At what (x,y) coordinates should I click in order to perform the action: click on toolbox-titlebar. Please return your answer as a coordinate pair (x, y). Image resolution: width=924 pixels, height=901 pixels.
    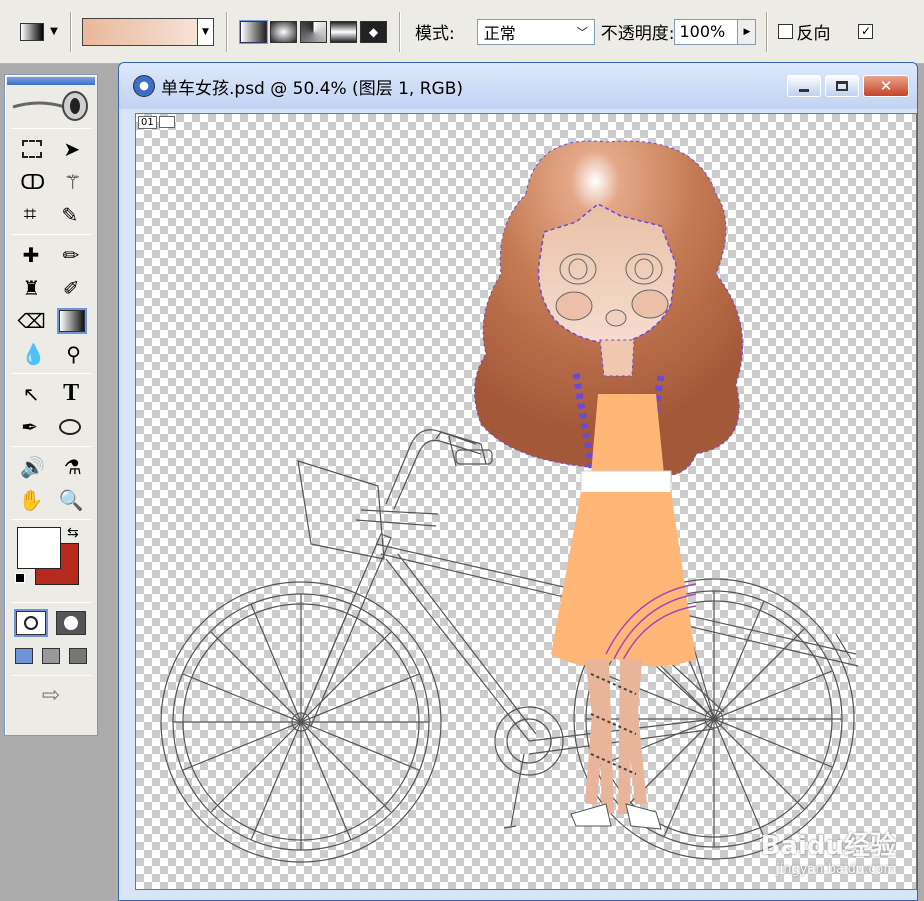
    Looking at the image, I should click on (51, 81).